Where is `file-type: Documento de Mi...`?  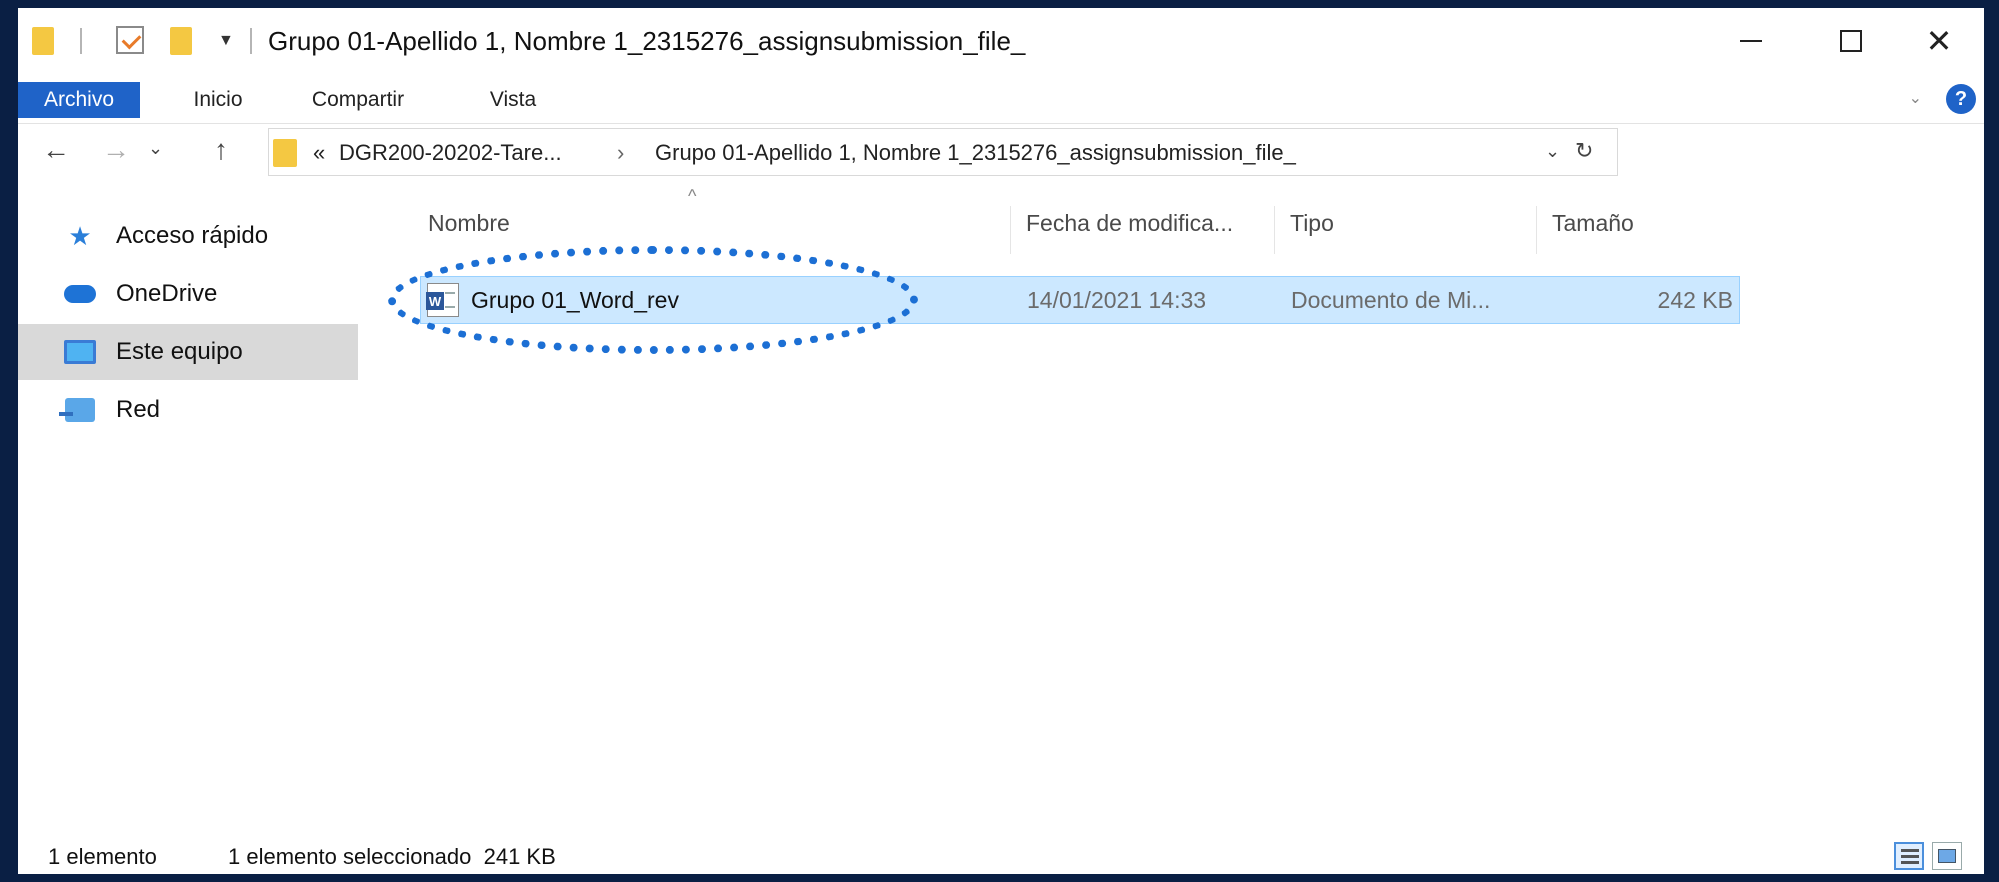
file-type: Documento de Mi... is located at coordinates (1391, 300).